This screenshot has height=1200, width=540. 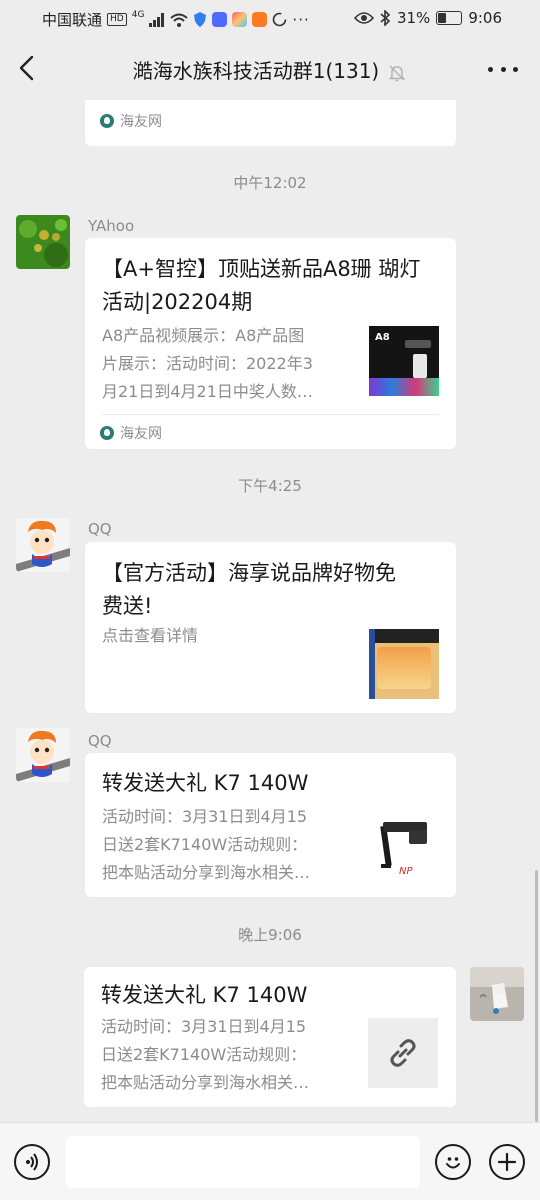 I want to click on voice-button, so click(x=32, y=1162).